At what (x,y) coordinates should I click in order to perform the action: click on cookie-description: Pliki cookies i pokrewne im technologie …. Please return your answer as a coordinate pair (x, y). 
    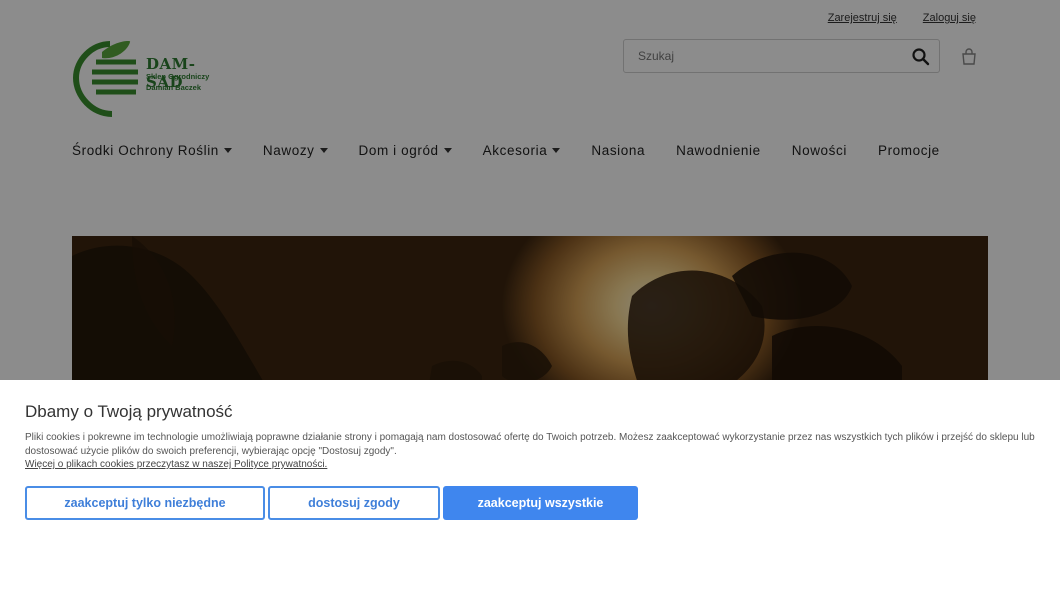
    Looking at the image, I should click on (530, 444).